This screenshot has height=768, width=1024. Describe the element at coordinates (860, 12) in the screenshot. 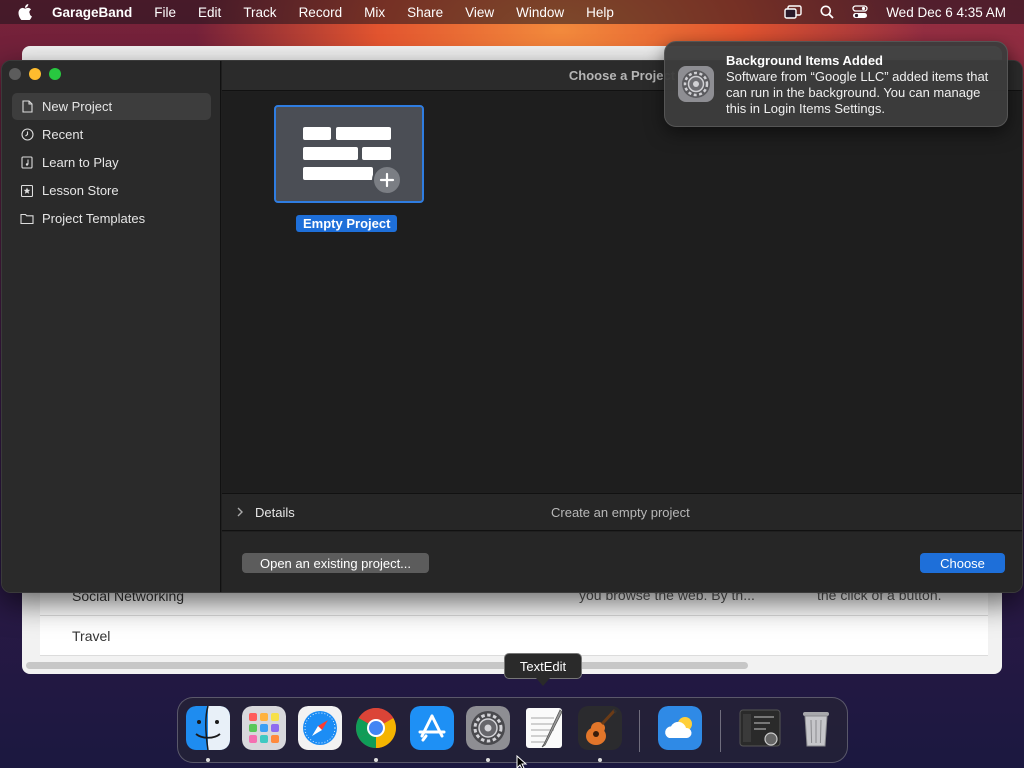

I see `control-center-icon` at that location.